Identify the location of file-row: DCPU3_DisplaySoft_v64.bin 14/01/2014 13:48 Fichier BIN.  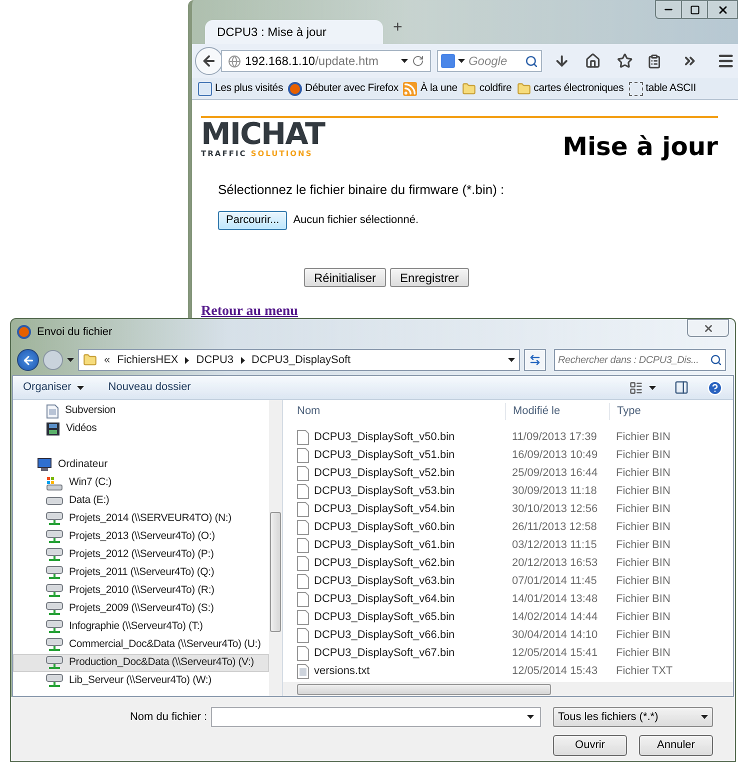
(508, 599).